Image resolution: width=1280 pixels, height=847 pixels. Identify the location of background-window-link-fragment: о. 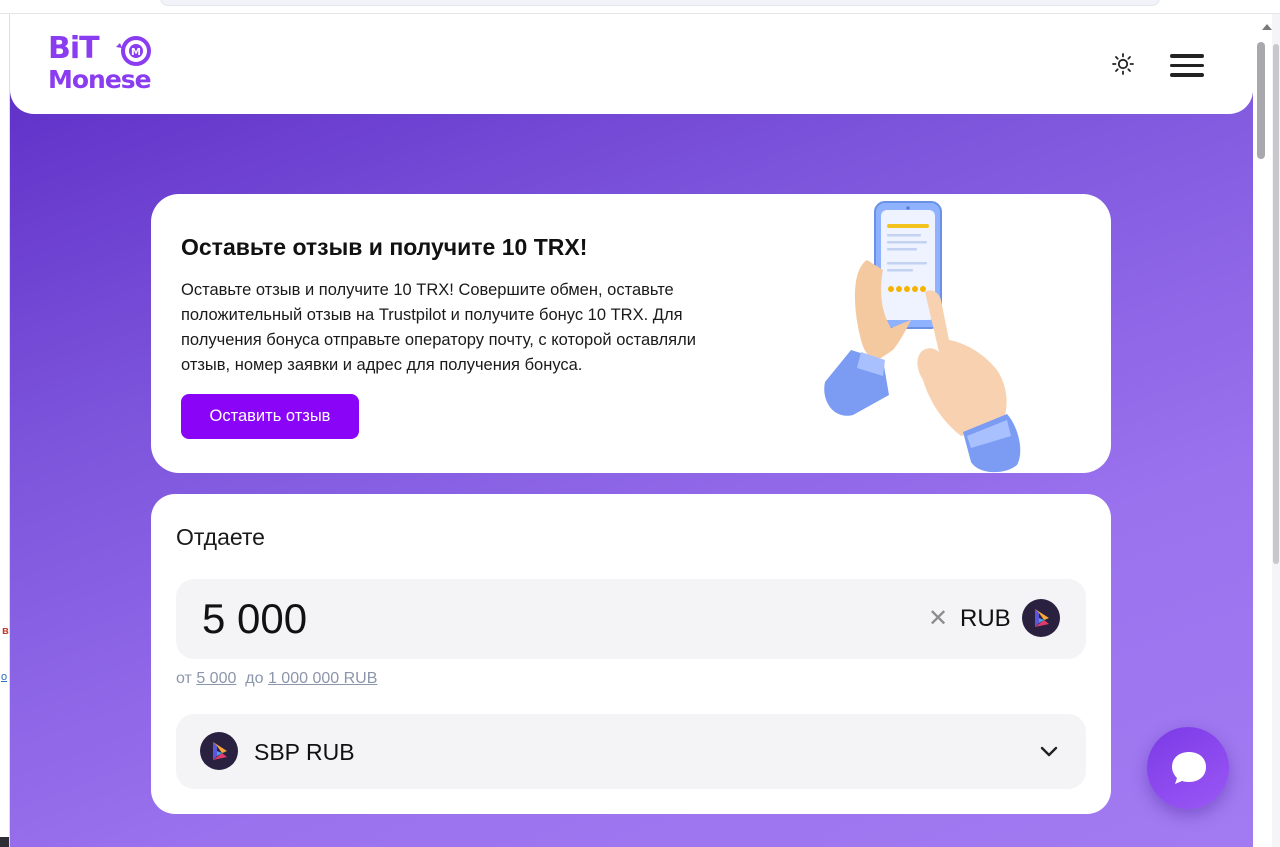
(4, 677).